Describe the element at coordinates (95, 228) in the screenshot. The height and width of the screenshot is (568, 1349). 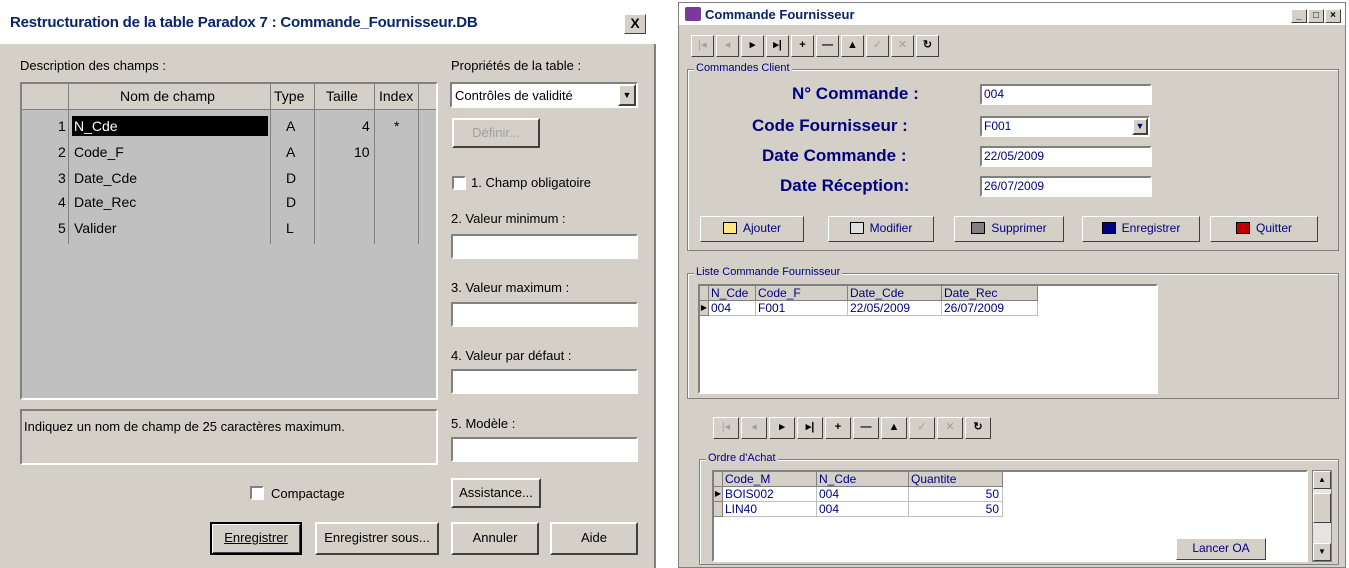
I see `field-name: Valider` at that location.